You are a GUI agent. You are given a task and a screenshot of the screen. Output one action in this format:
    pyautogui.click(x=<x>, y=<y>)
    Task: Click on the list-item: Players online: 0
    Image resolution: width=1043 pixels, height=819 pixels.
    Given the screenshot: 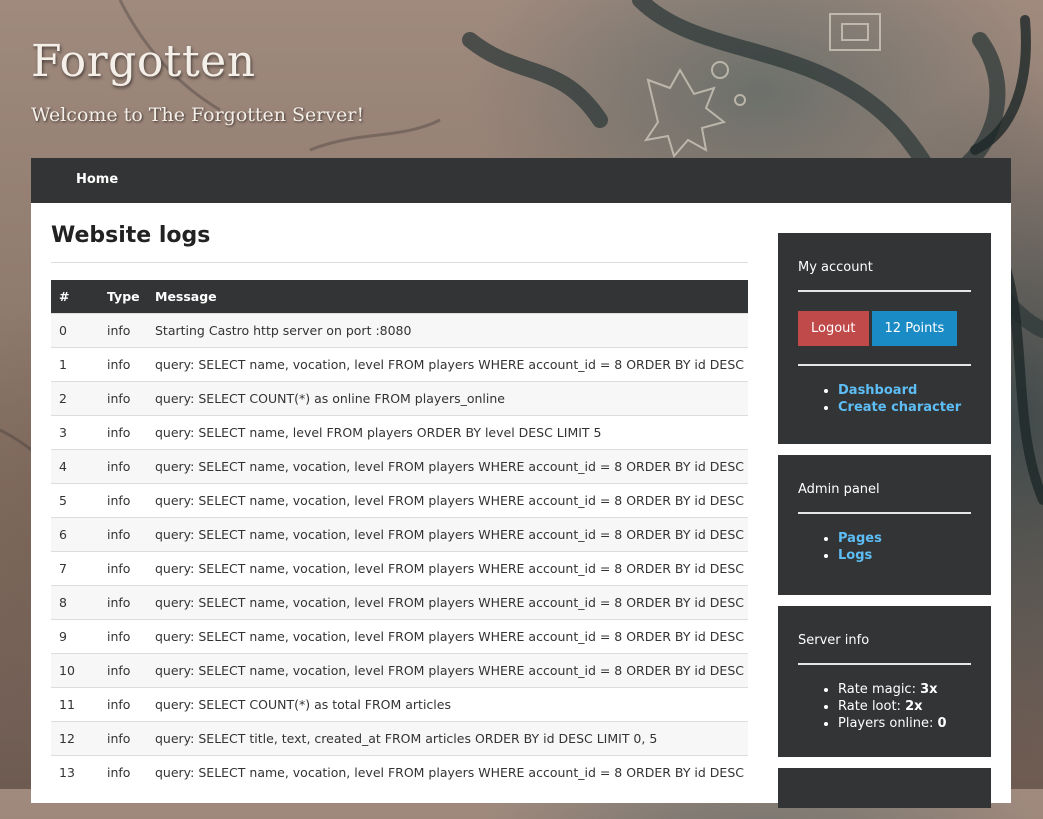 What is the action you would take?
    pyautogui.click(x=904, y=723)
    